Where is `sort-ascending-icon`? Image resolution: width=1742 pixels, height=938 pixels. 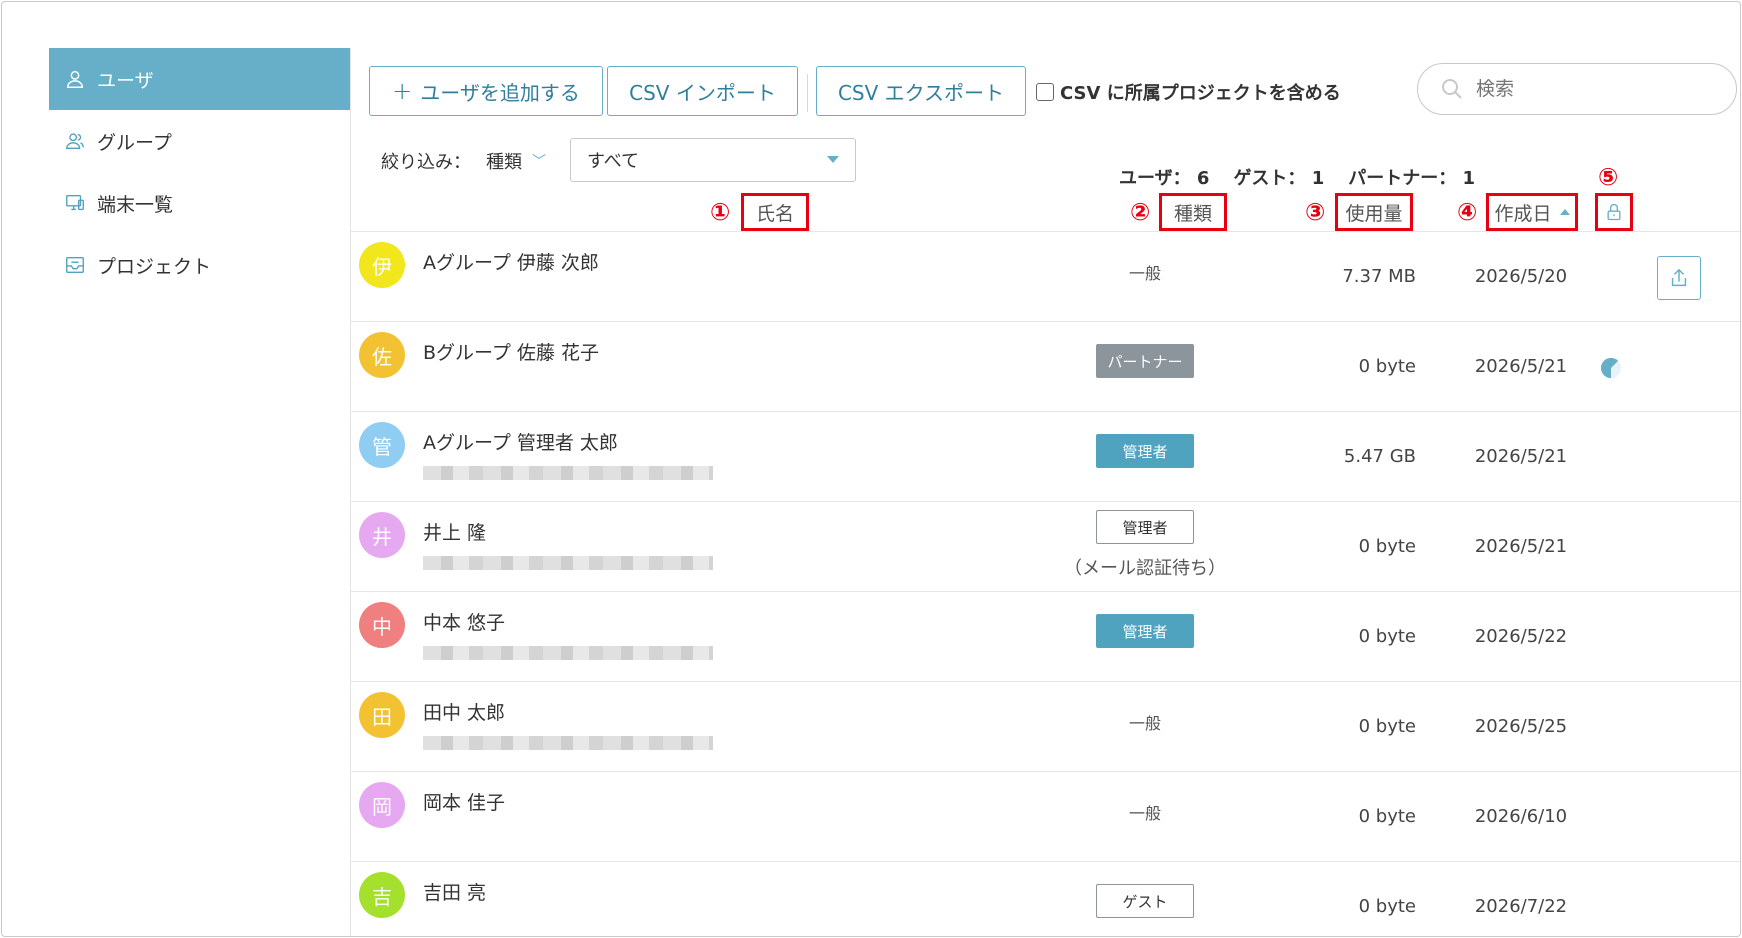
sort-ascending-icon is located at coordinates (1564, 212).